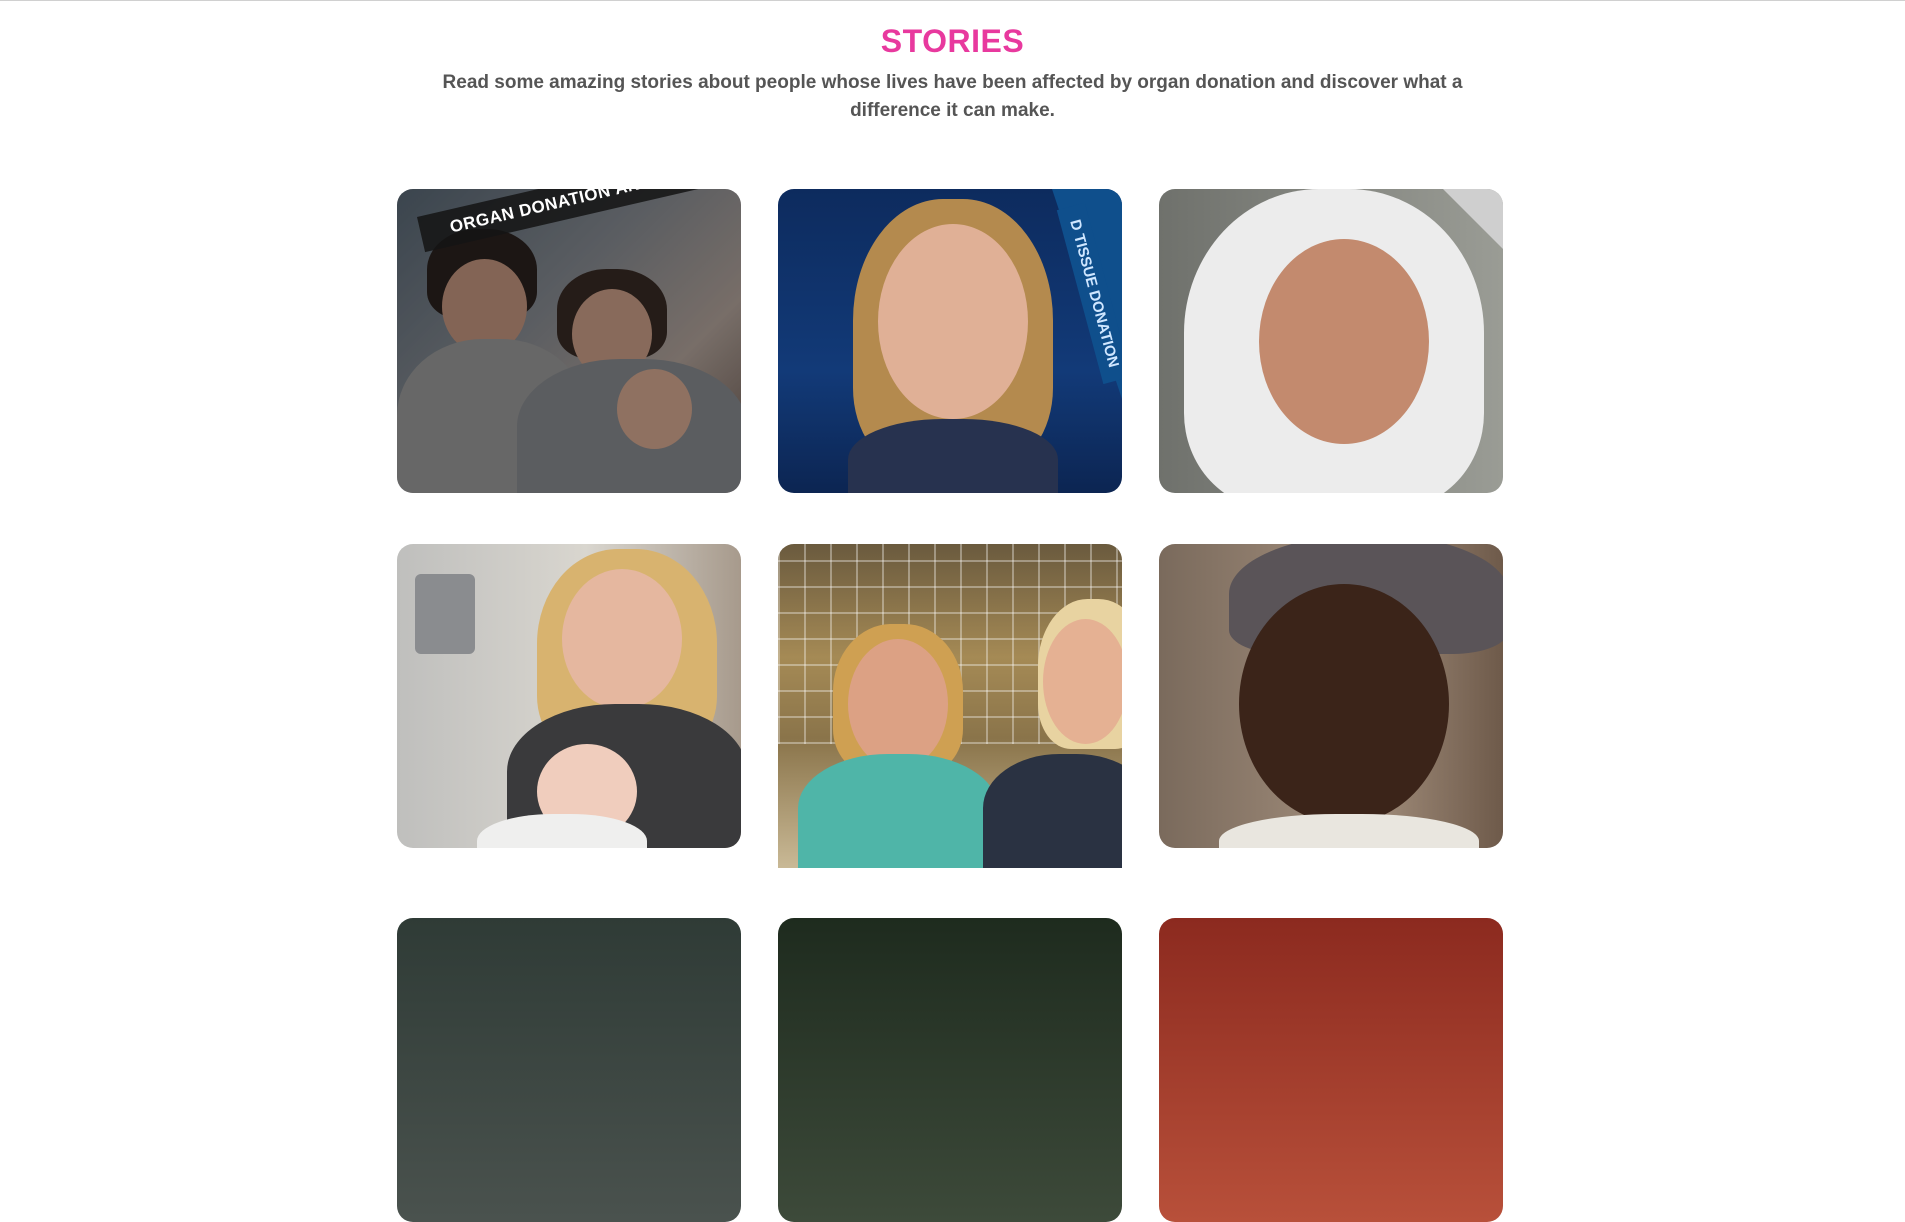 The image size is (1905, 1222). I want to click on story-card-woman-headscarf, so click(1331, 341).